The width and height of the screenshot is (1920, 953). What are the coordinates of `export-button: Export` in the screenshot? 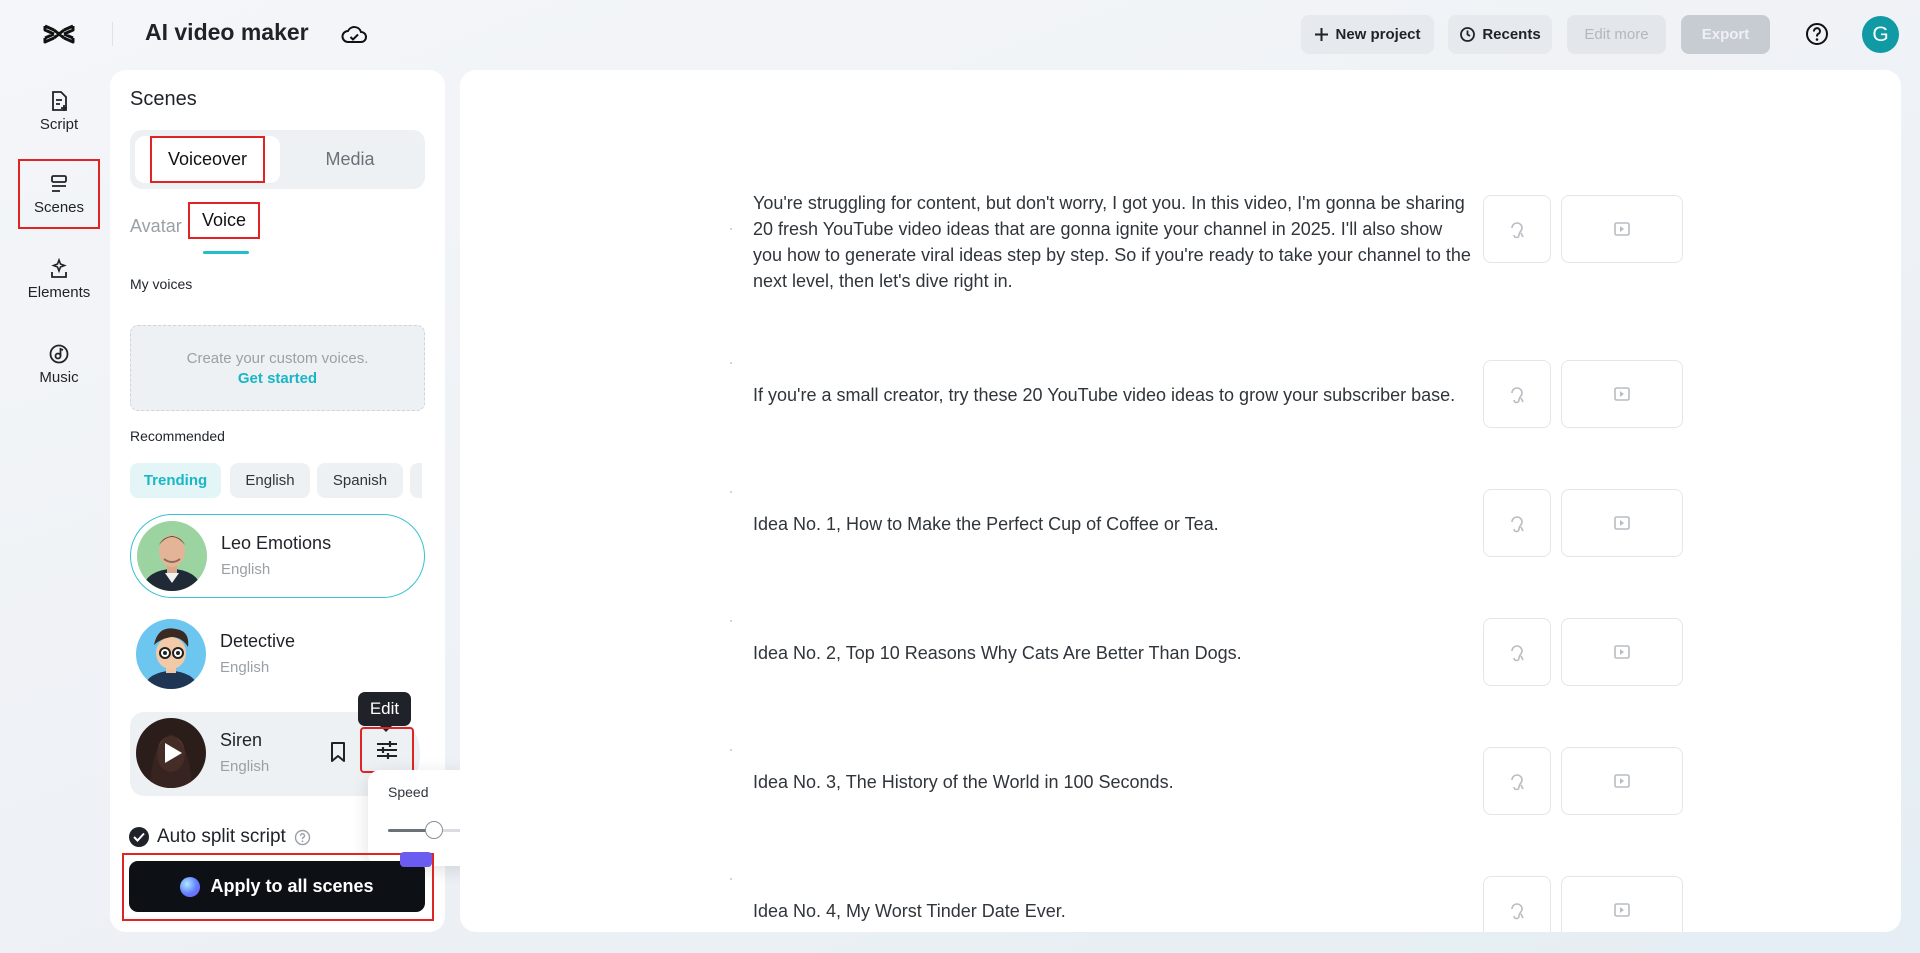 It's located at (1725, 34).